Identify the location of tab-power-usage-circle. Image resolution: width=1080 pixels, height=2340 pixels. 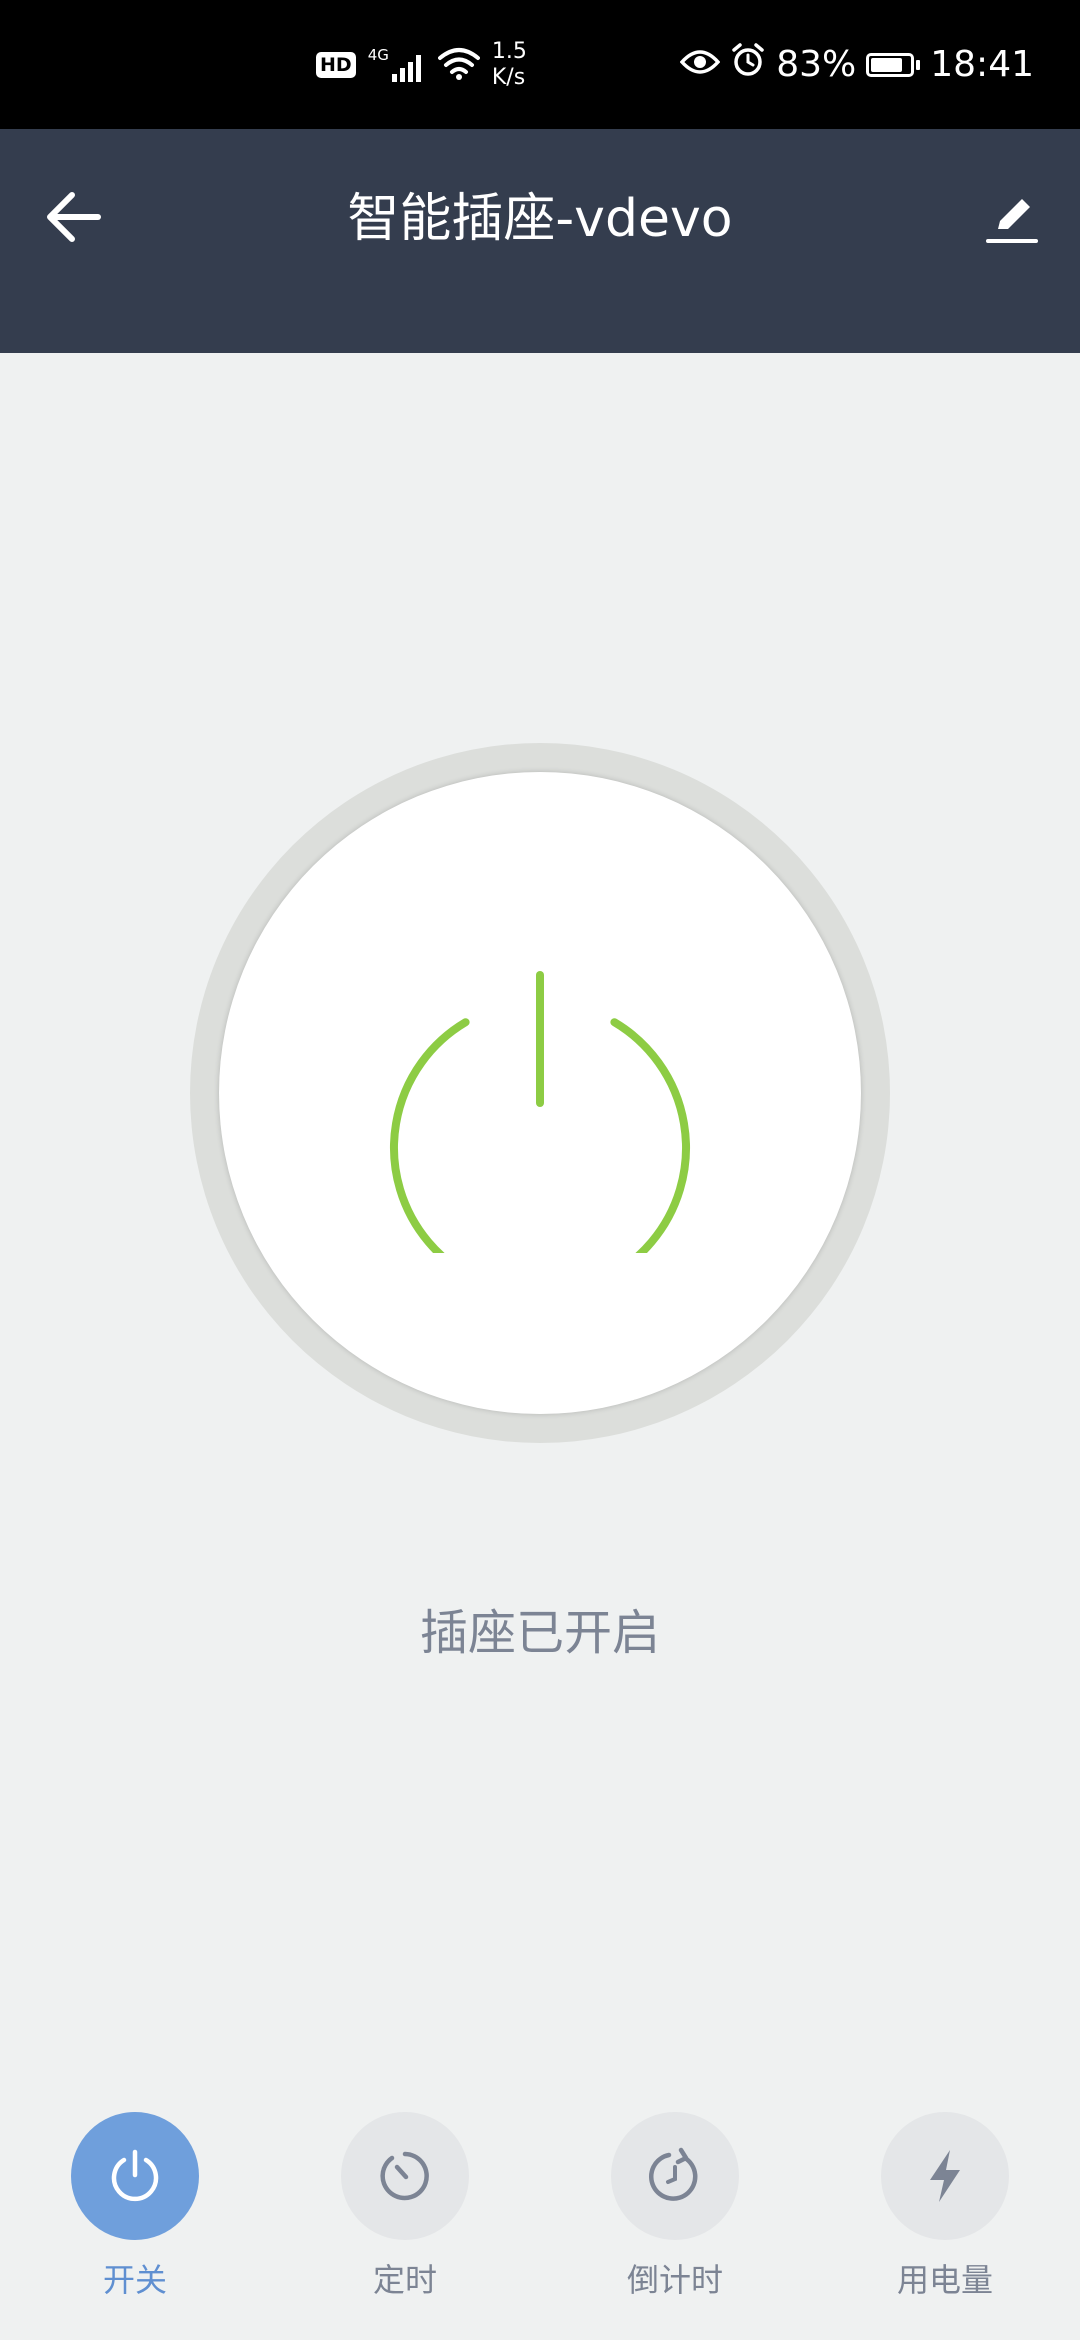
(945, 2176).